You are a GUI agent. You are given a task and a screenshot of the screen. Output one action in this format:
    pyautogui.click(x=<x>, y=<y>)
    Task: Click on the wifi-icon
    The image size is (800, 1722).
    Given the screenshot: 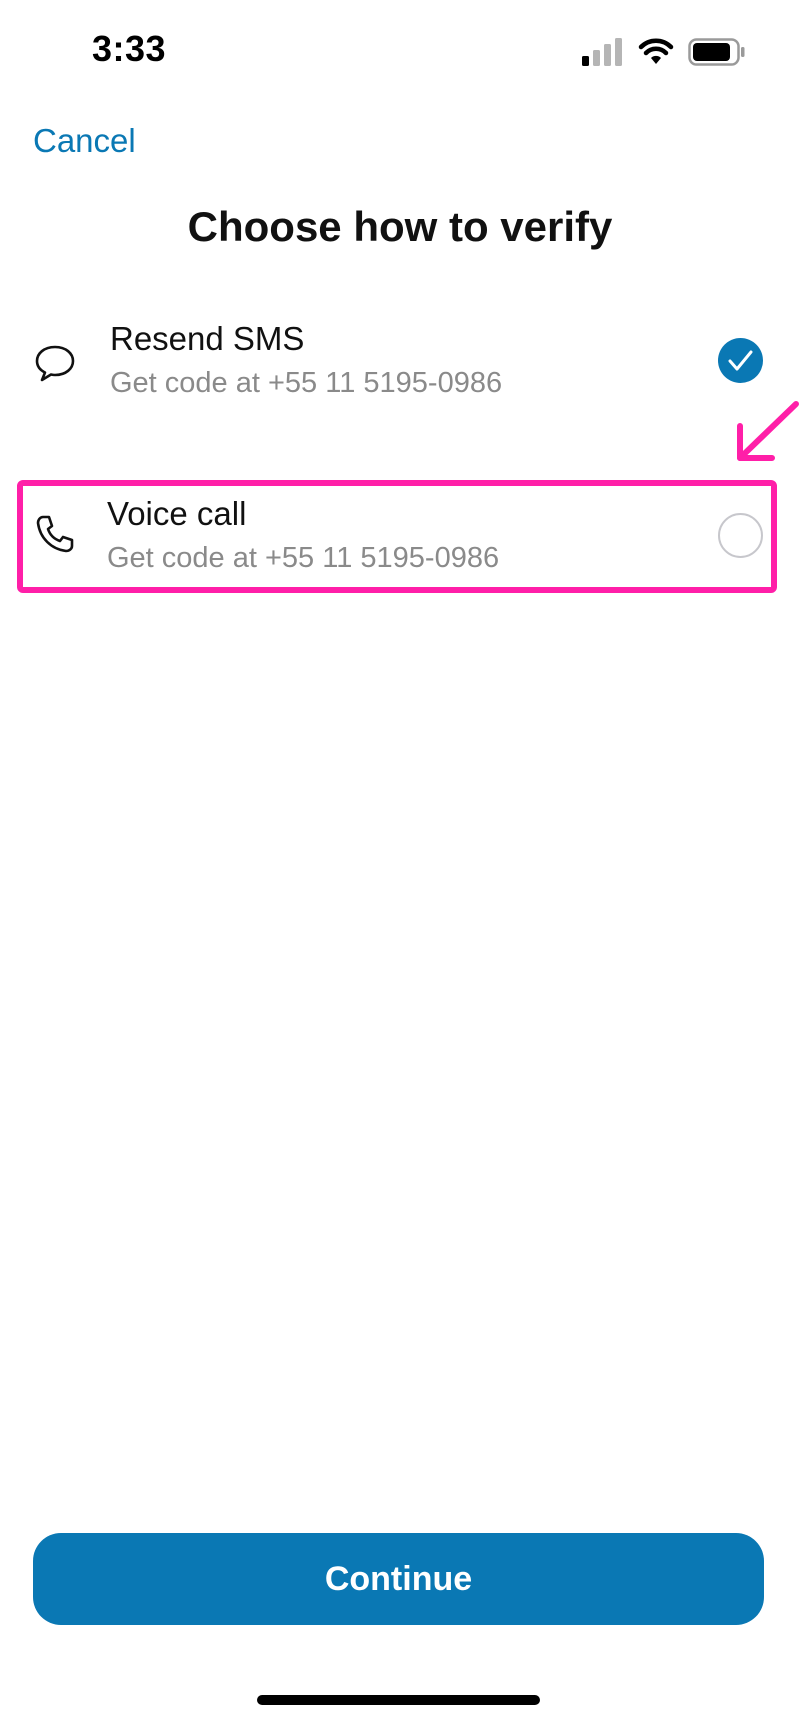 What is the action you would take?
    pyautogui.click(x=656, y=51)
    